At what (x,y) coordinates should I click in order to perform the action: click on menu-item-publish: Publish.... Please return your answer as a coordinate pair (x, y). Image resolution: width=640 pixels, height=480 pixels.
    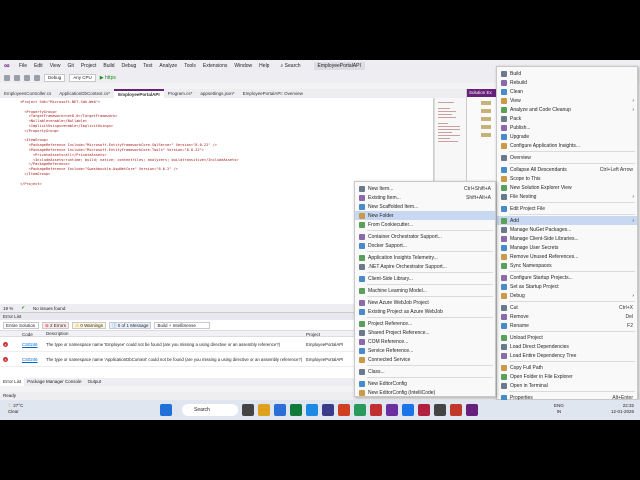
    Looking at the image, I should click on (567, 127).